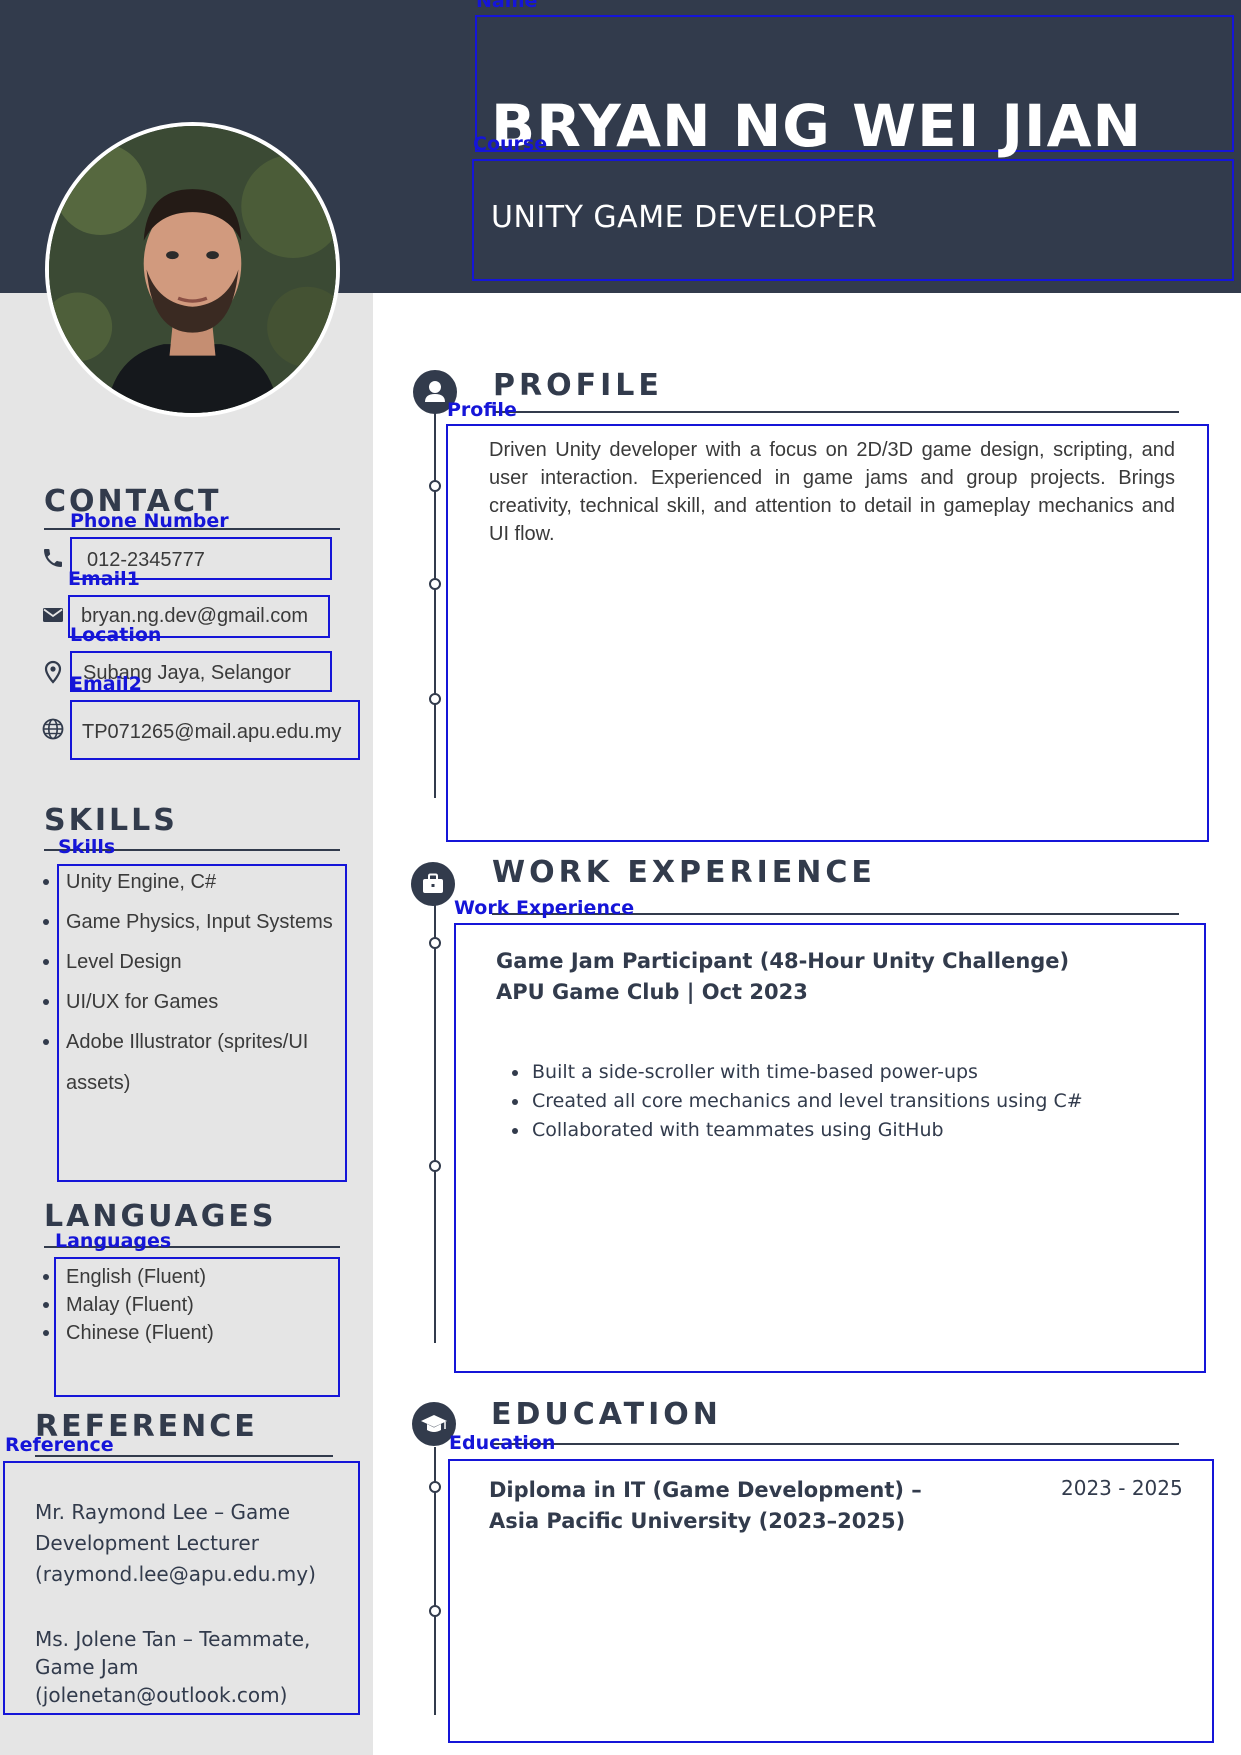 This screenshot has width=1241, height=1755. I want to click on profile-heading: PROFILE, so click(578, 385).